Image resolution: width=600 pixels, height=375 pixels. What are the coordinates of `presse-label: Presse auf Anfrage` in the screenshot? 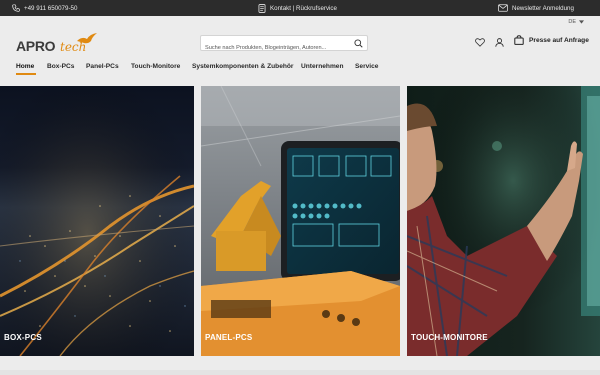 It's located at (559, 40).